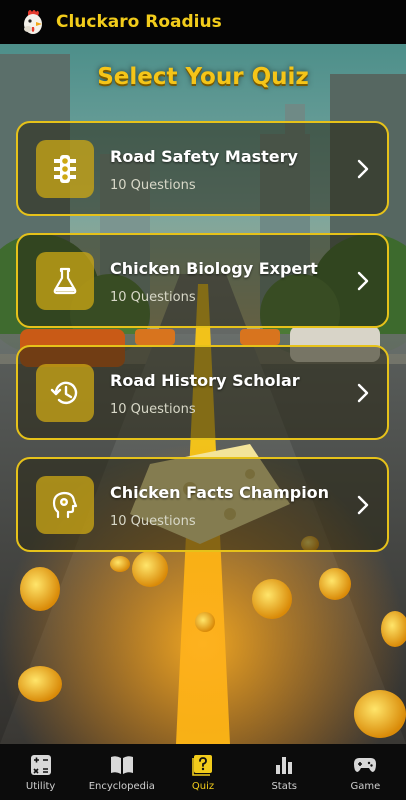 The width and height of the screenshot is (406, 800). What do you see at coordinates (365, 765) in the screenshot?
I see `gamepad-icon` at bounding box center [365, 765].